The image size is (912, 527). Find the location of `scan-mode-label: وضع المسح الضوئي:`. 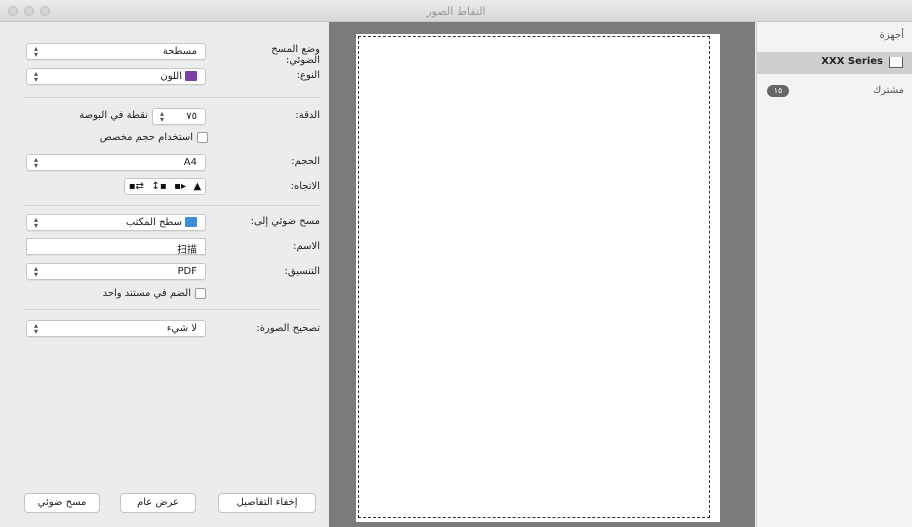

scan-mode-label: وضع المسح الضوئي: is located at coordinates (295, 55).